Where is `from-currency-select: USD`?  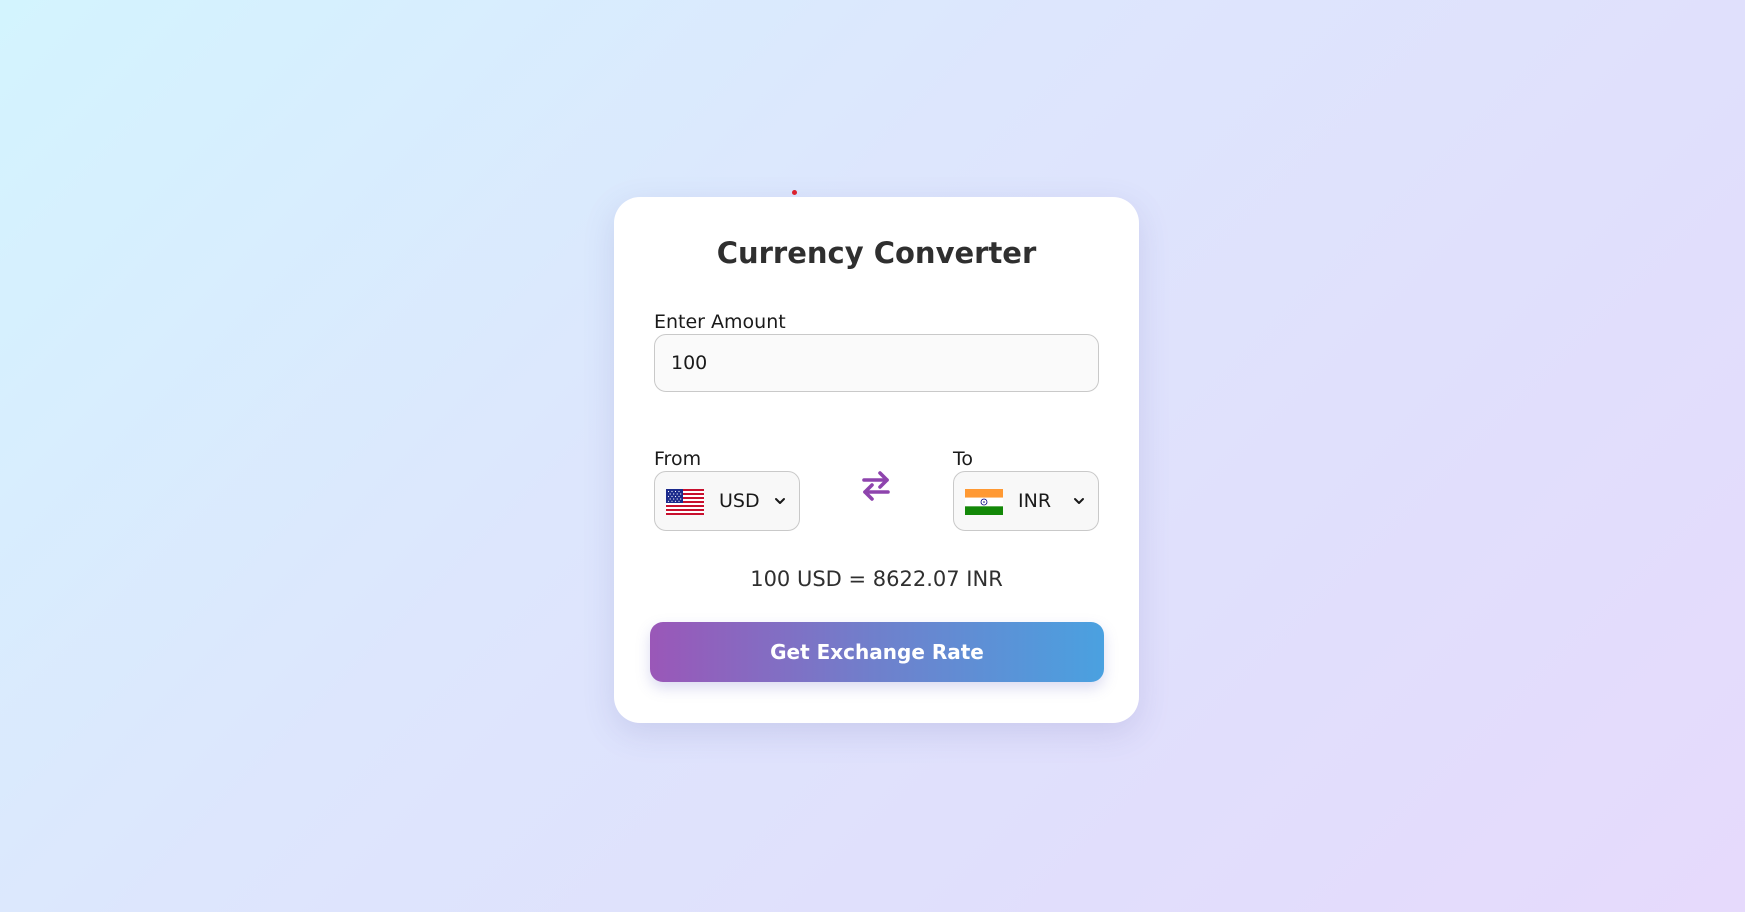 from-currency-select: USD is located at coordinates (727, 501).